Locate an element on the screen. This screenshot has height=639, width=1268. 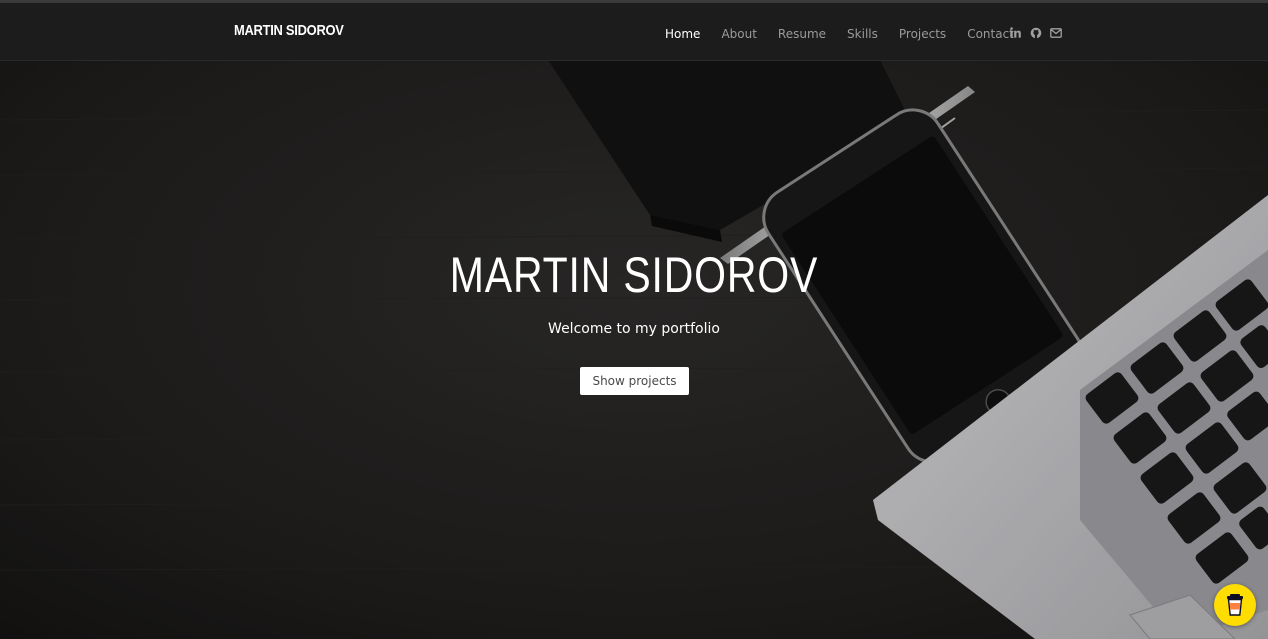
nav-link-skills: Skills is located at coordinates (862, 34).